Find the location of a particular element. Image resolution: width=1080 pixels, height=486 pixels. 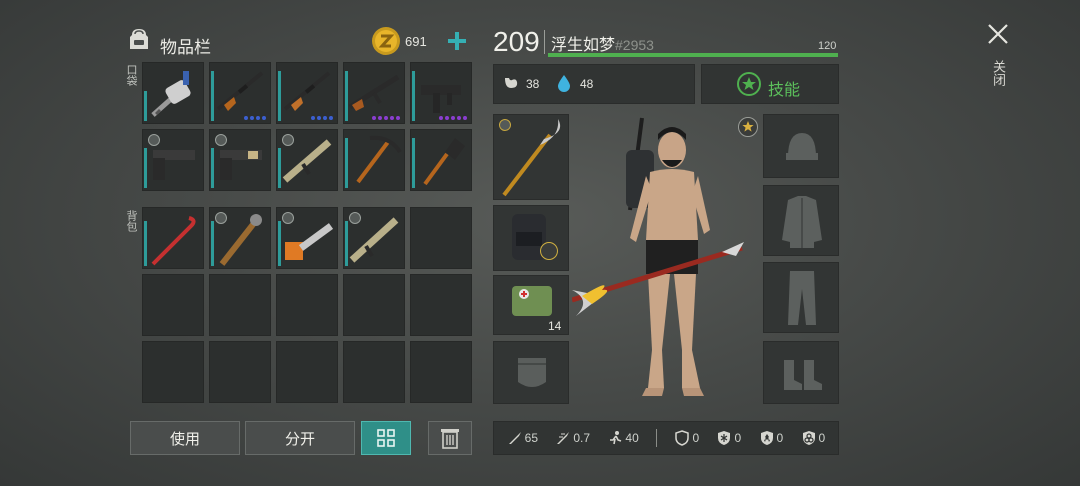

pocket-equip-slot is located at coordinates (531, 372).